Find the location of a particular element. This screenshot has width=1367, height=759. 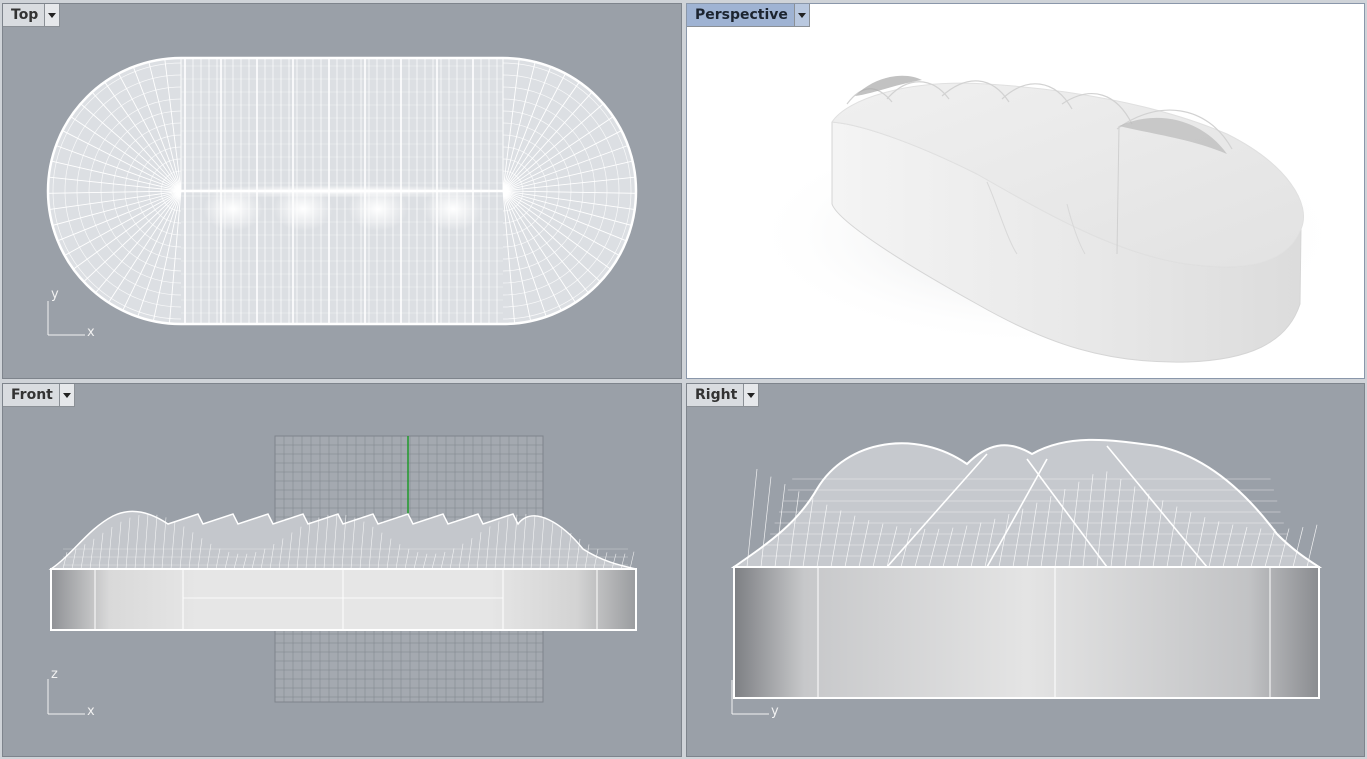

viewport-tab-right: Right is located at coordinates (723, 395).